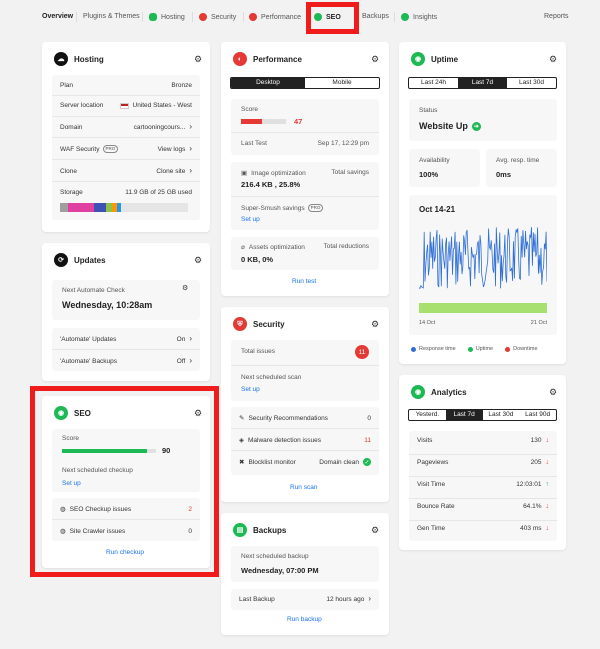  Describe the element at coordinates (241, 440) in the screenshot. I see `layers-icon: ◈` at that location.